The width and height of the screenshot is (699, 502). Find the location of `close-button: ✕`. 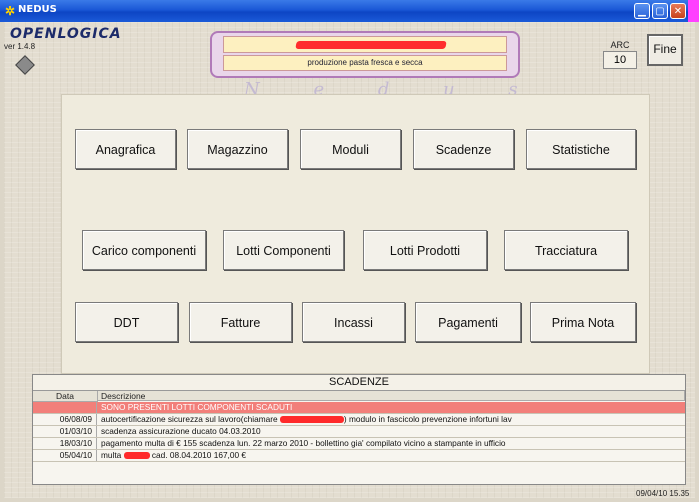

close-button: ✕ is located at coordinates (678, 11).